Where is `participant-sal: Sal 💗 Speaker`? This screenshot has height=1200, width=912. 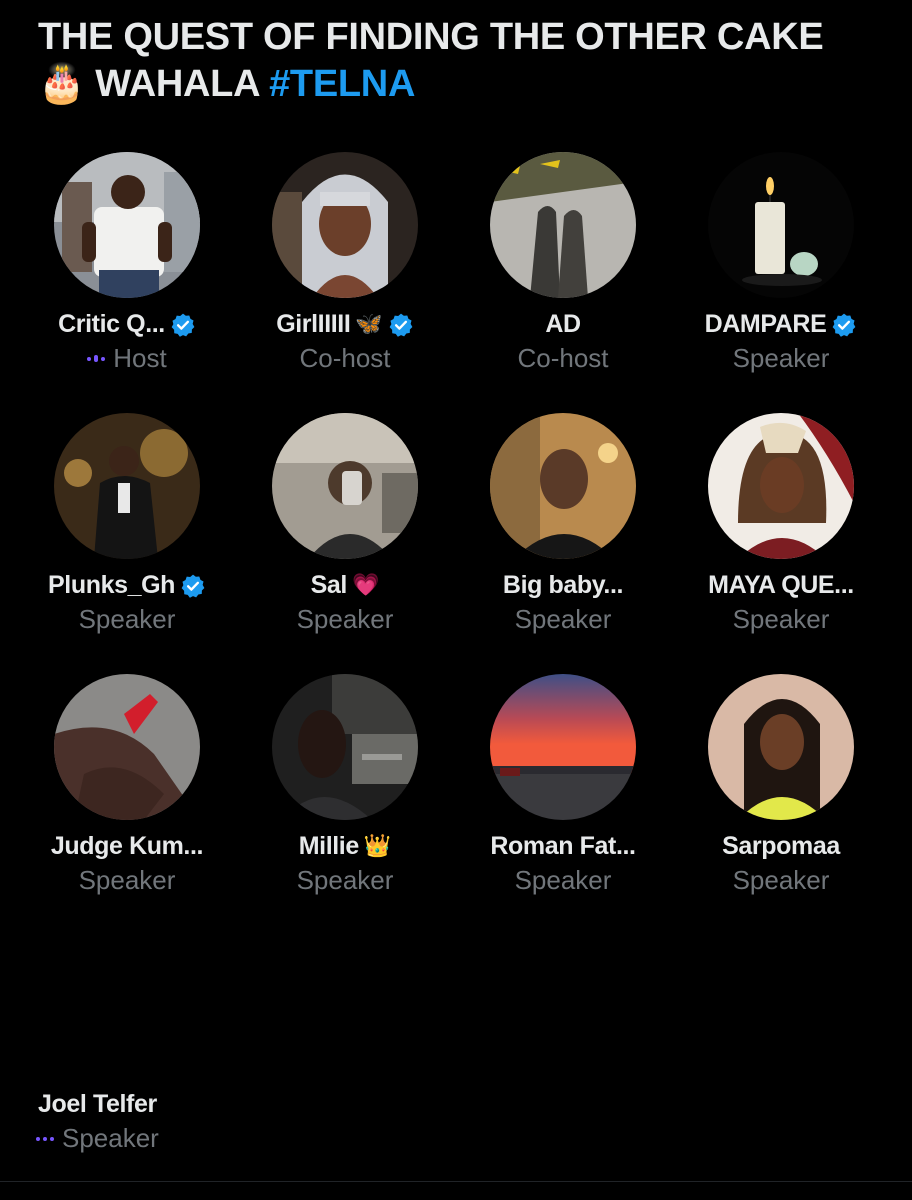
participant-sal: Sal 💗 Speaker is located at coordinates (345, 543).